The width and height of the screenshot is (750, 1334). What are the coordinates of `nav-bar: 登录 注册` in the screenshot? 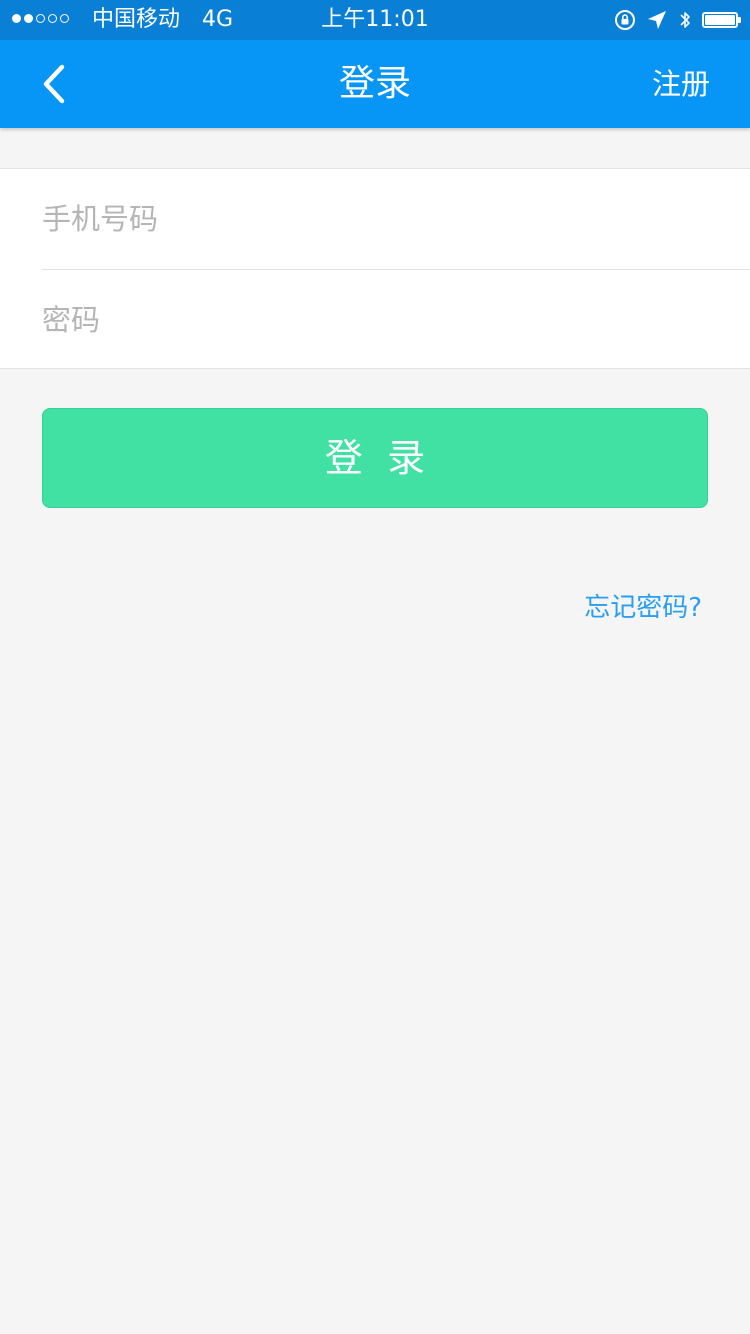 It's located at (375, 84).